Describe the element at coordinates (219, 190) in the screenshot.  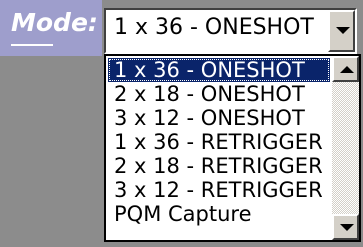
I see `list-item-3x12-retrigger: 3 x 12 - RETRIGGER` at that location.